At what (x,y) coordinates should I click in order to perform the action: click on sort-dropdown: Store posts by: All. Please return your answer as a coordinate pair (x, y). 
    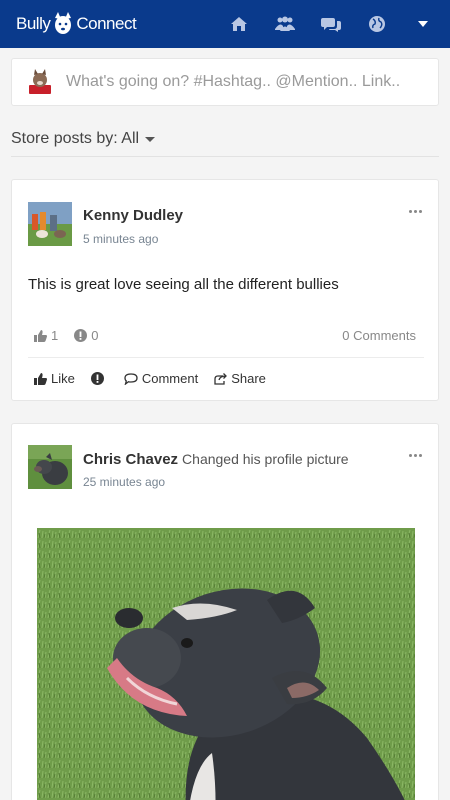
    Looking at the image, I should click on (83, 139).